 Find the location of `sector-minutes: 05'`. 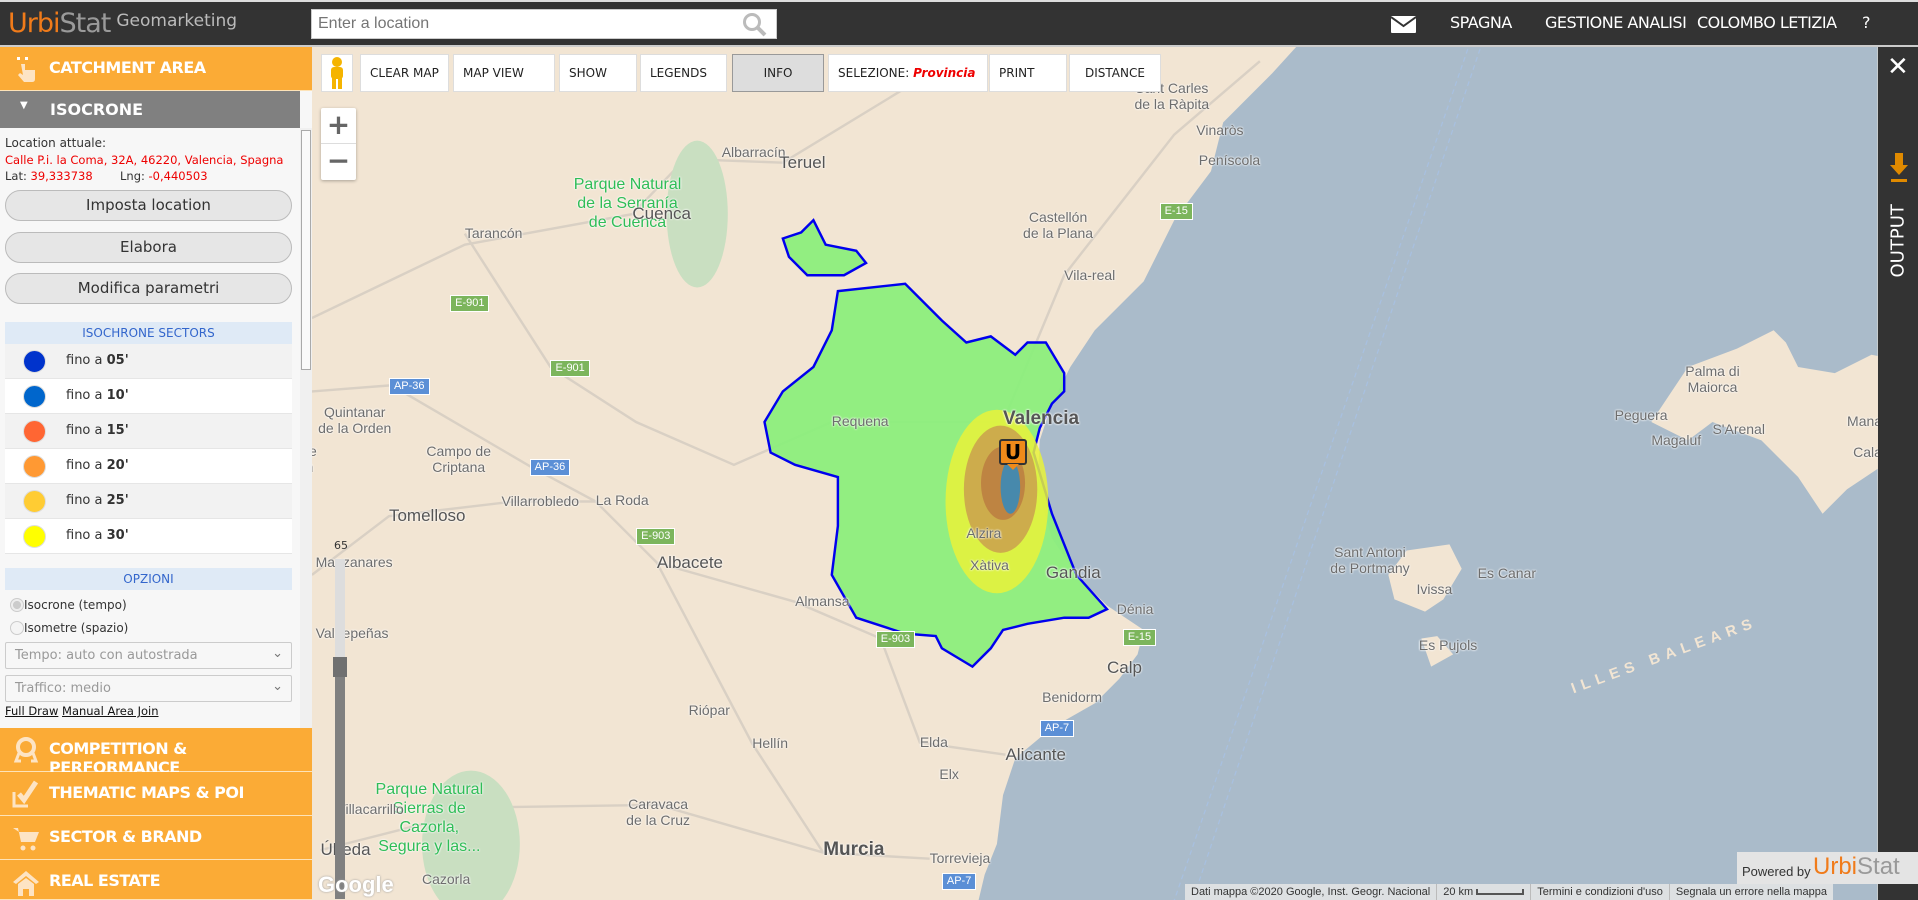

sector-minutes: 05' is located at coordinates (117, 360).